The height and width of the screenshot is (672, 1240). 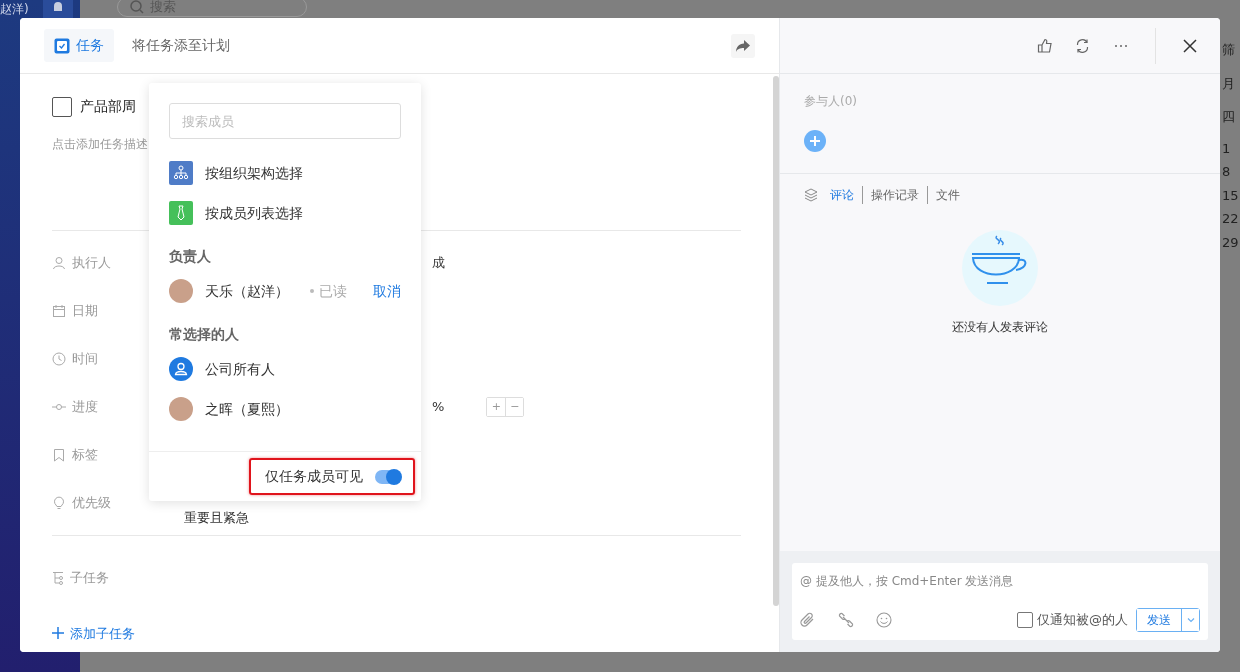 I want to click on field-label: 进度, so click(x=85, y=407).